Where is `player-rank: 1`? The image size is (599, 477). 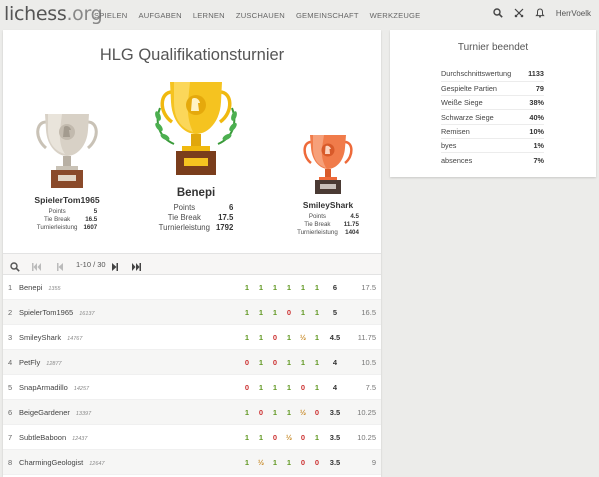
player-rank: 1 is located at coordinates (10, 287).